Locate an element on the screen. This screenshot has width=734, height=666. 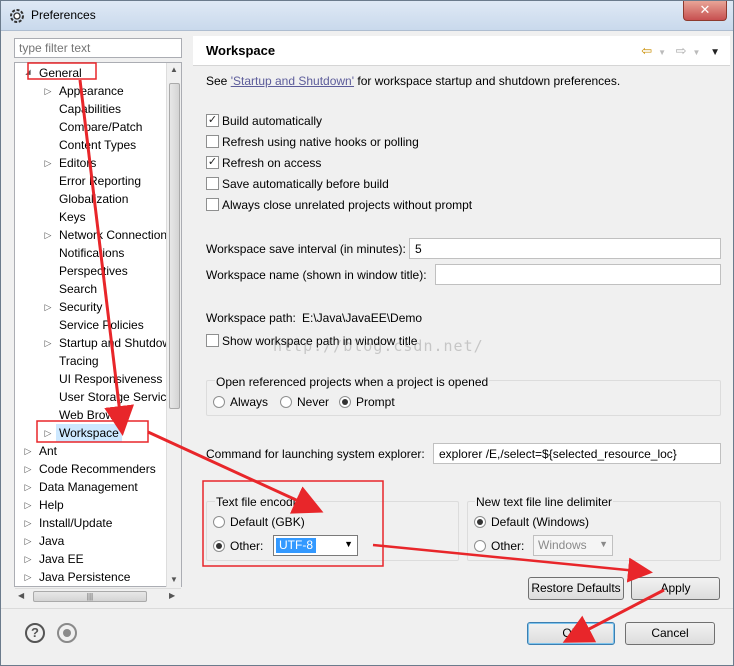
expanded-twisty-icon: ◢ is located at coordinates (28, 73).